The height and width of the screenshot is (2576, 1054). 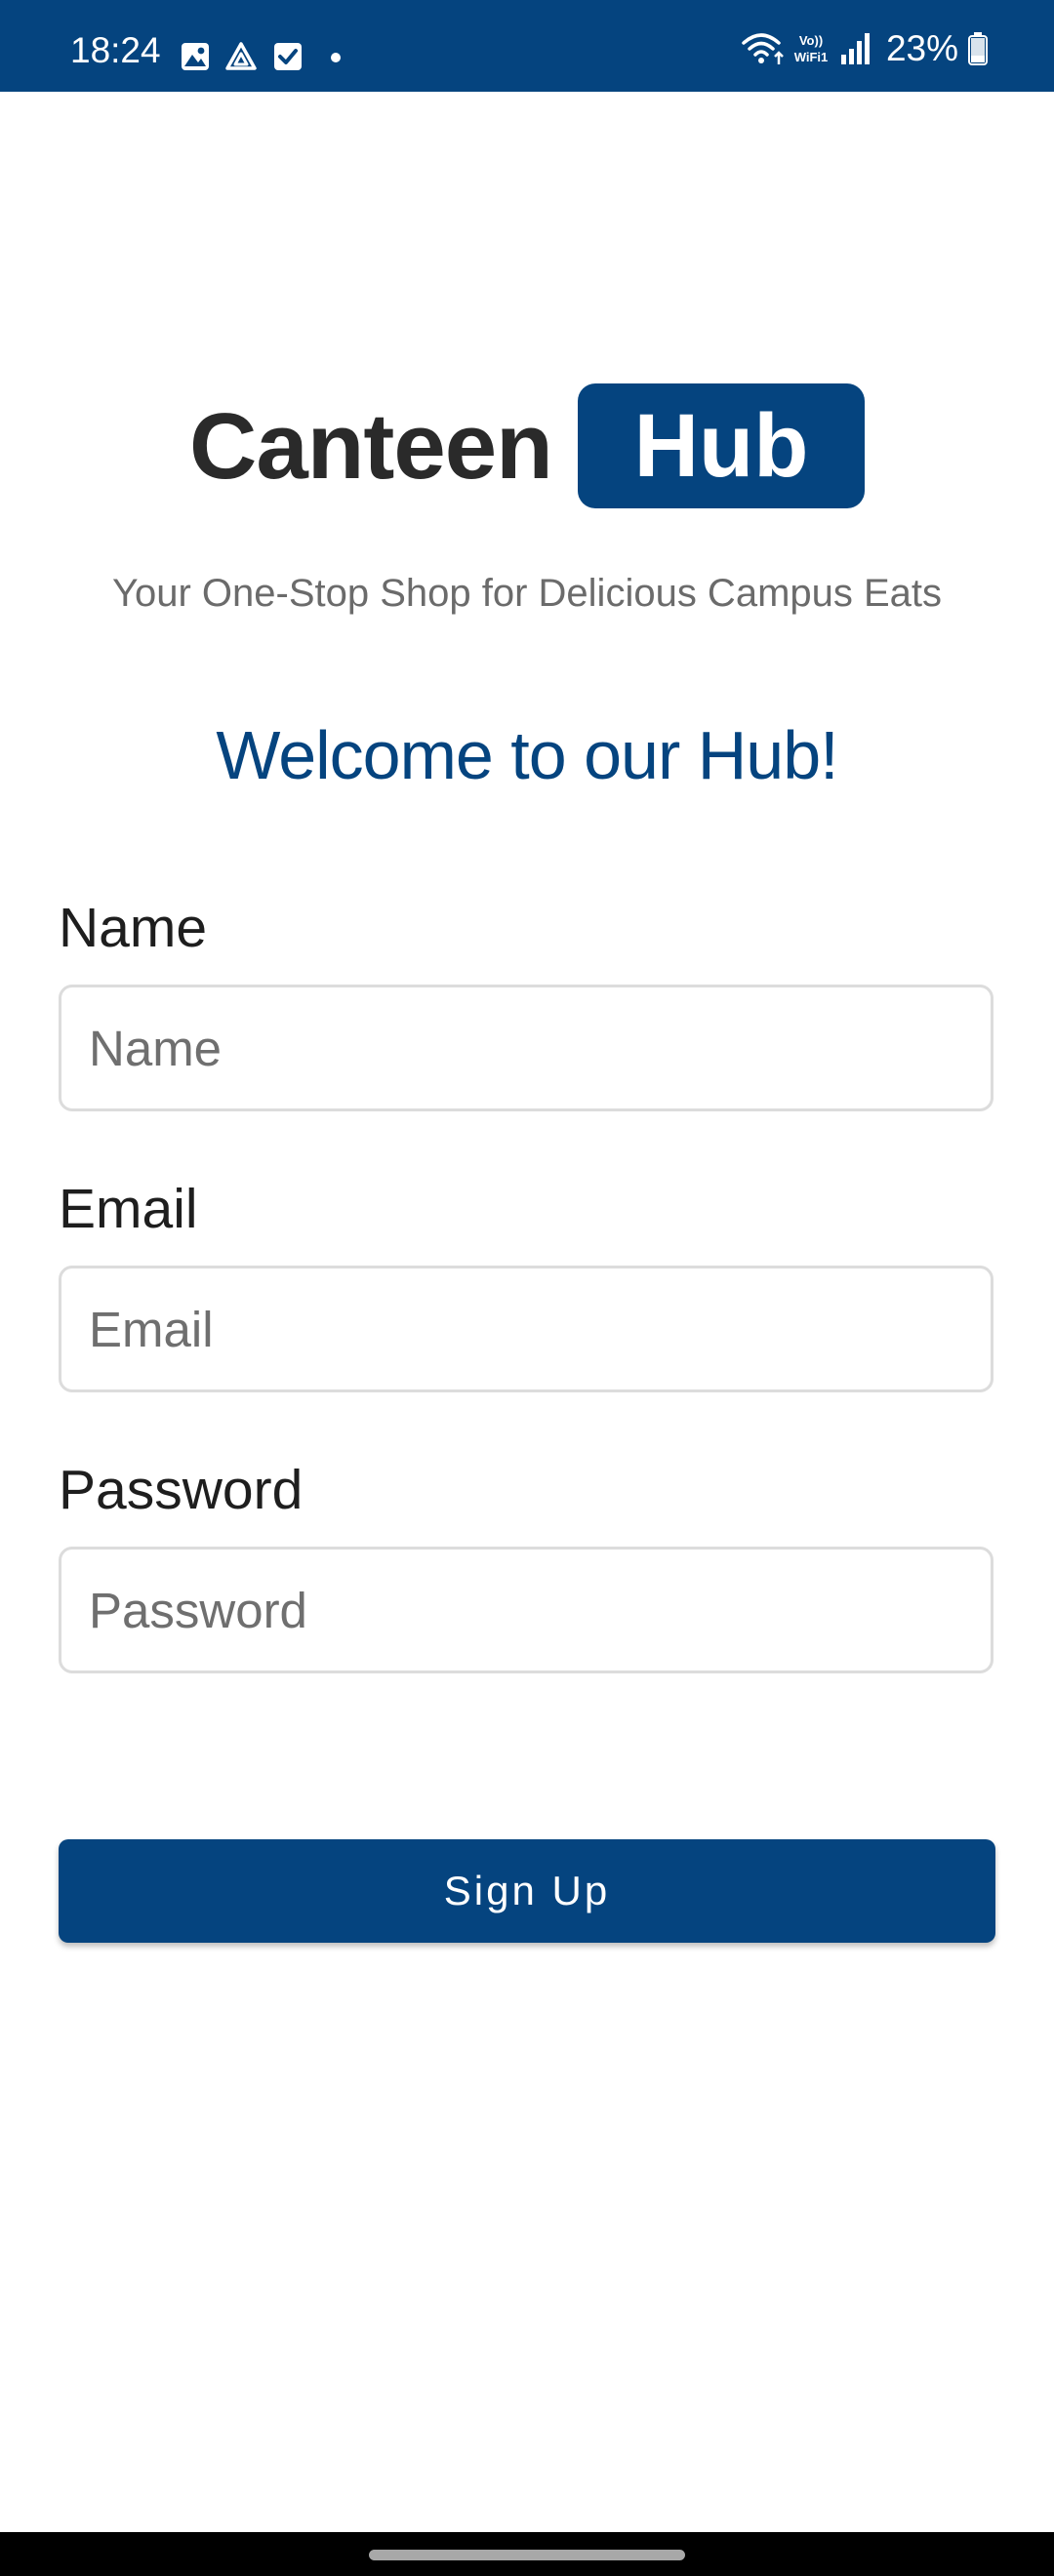 What do you see at coordinates (526, 1329) in the screenshot?
I see `email-input` at bounding box center [526, 1329].